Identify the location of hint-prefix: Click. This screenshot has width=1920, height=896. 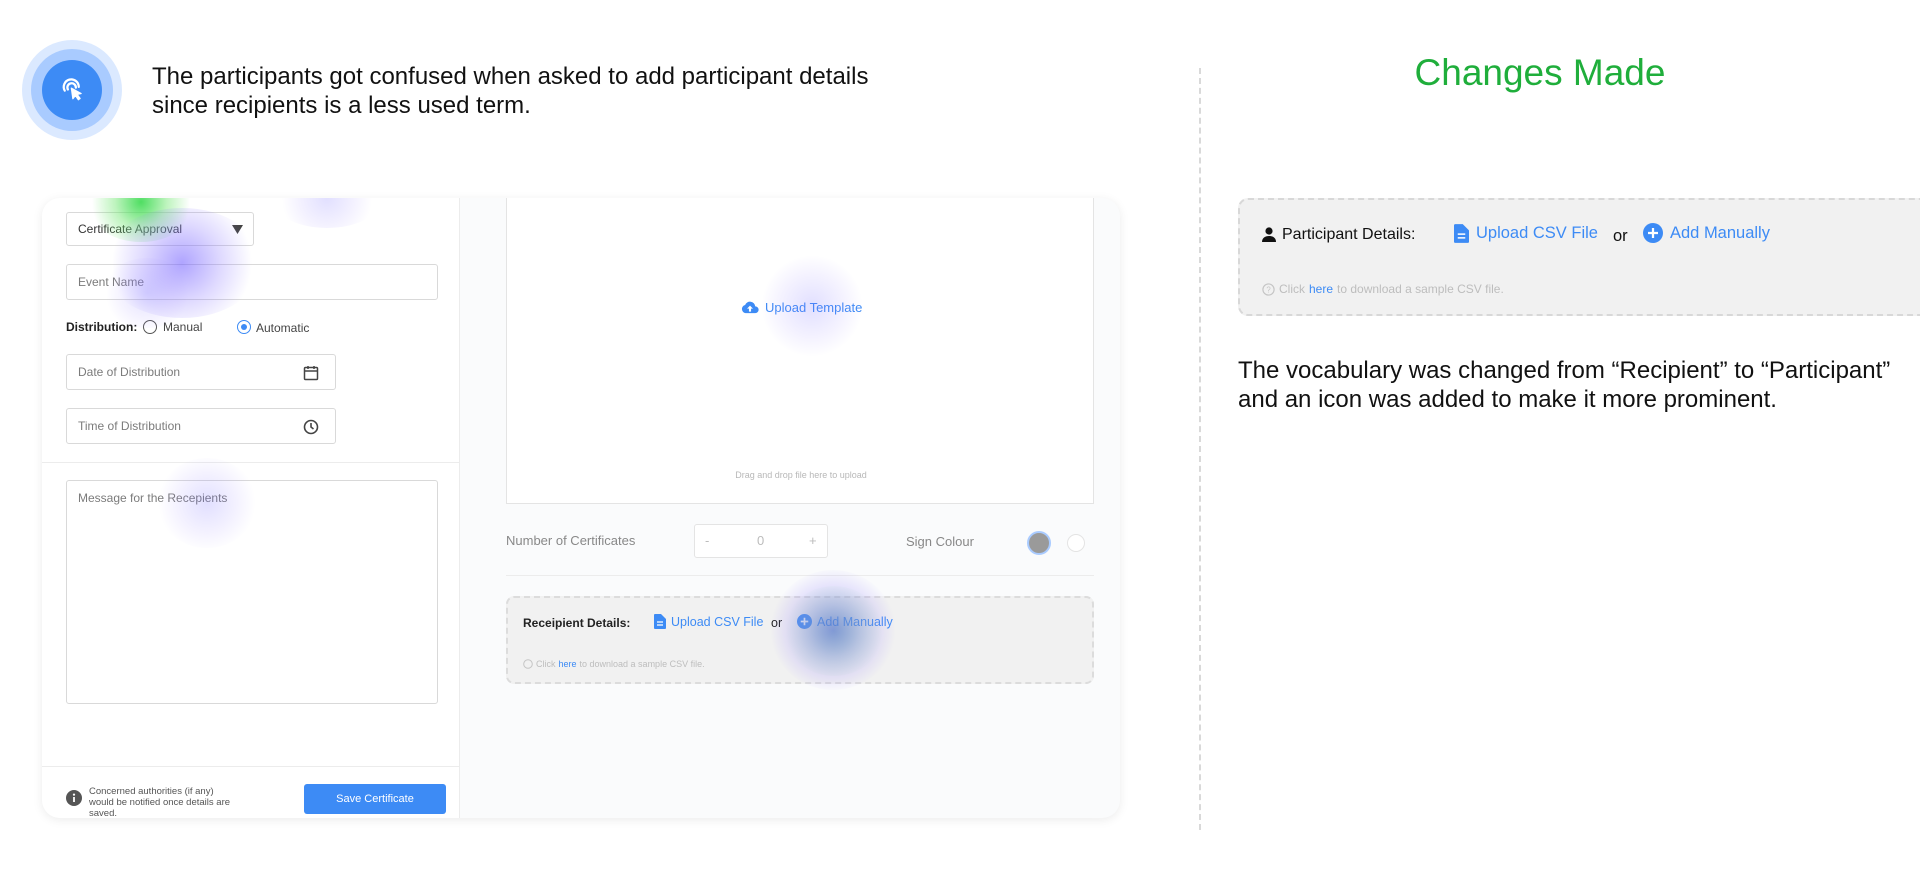
(1292, 289).